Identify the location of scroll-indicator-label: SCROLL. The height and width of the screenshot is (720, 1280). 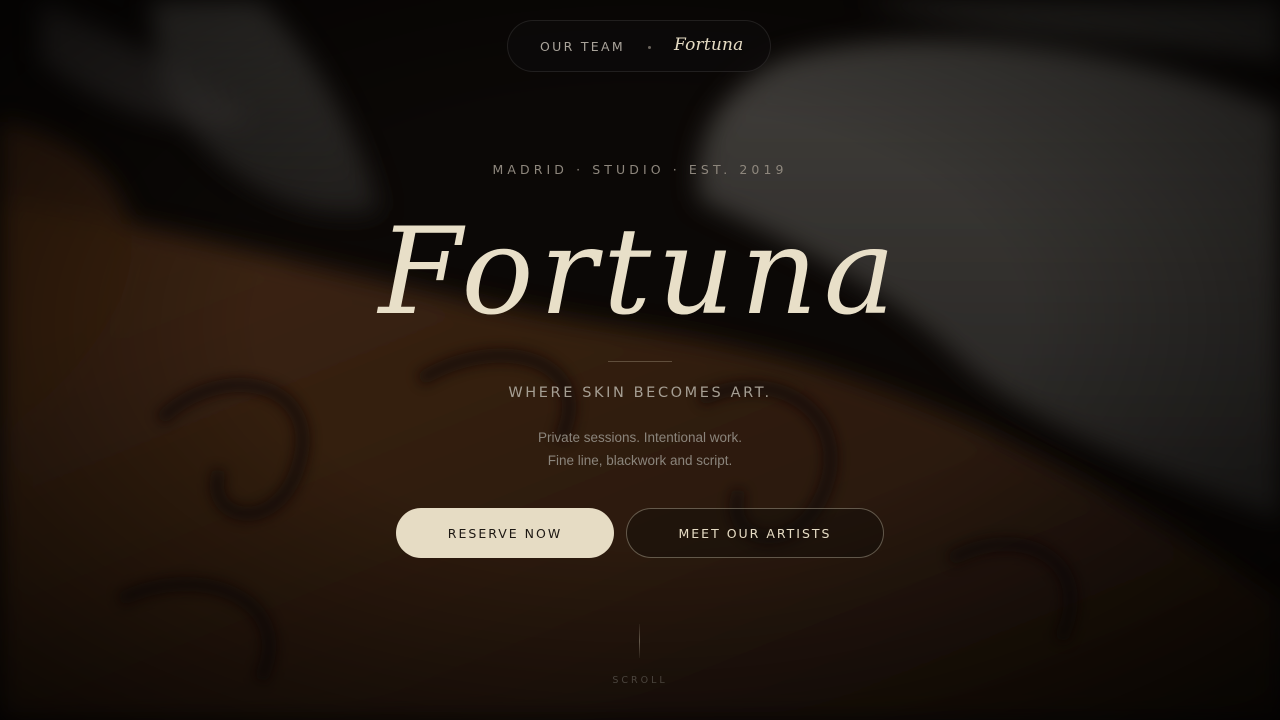
(640, 680).